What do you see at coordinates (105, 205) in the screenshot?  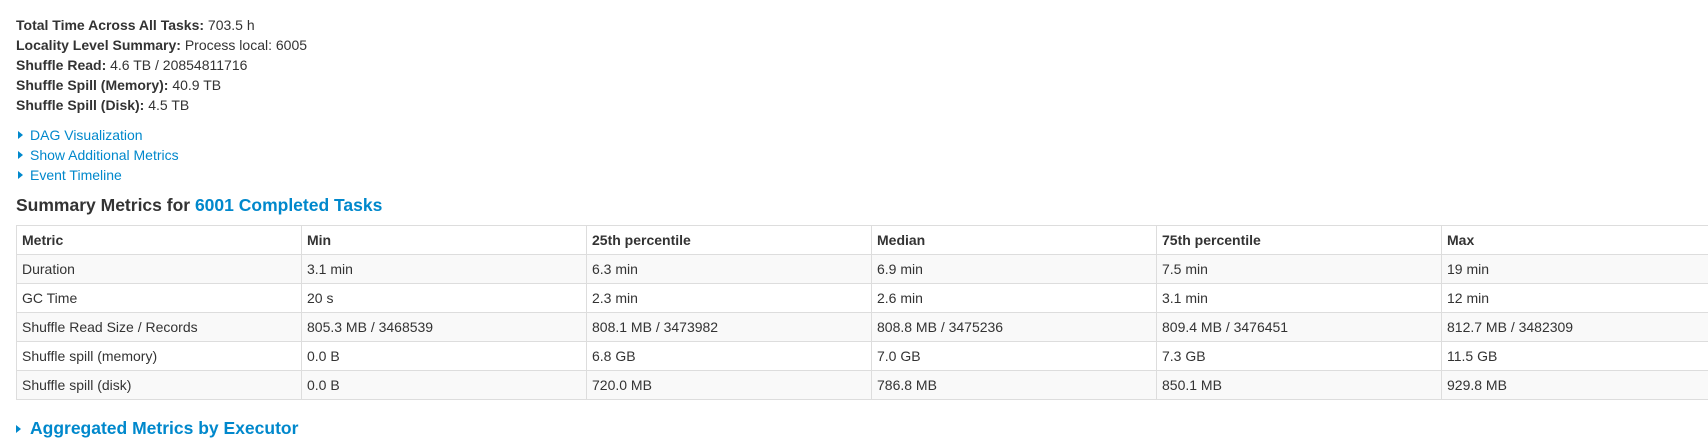 I see `summary-metrics-prefix: Summary Metrics for` at bounding box center [105, 205].